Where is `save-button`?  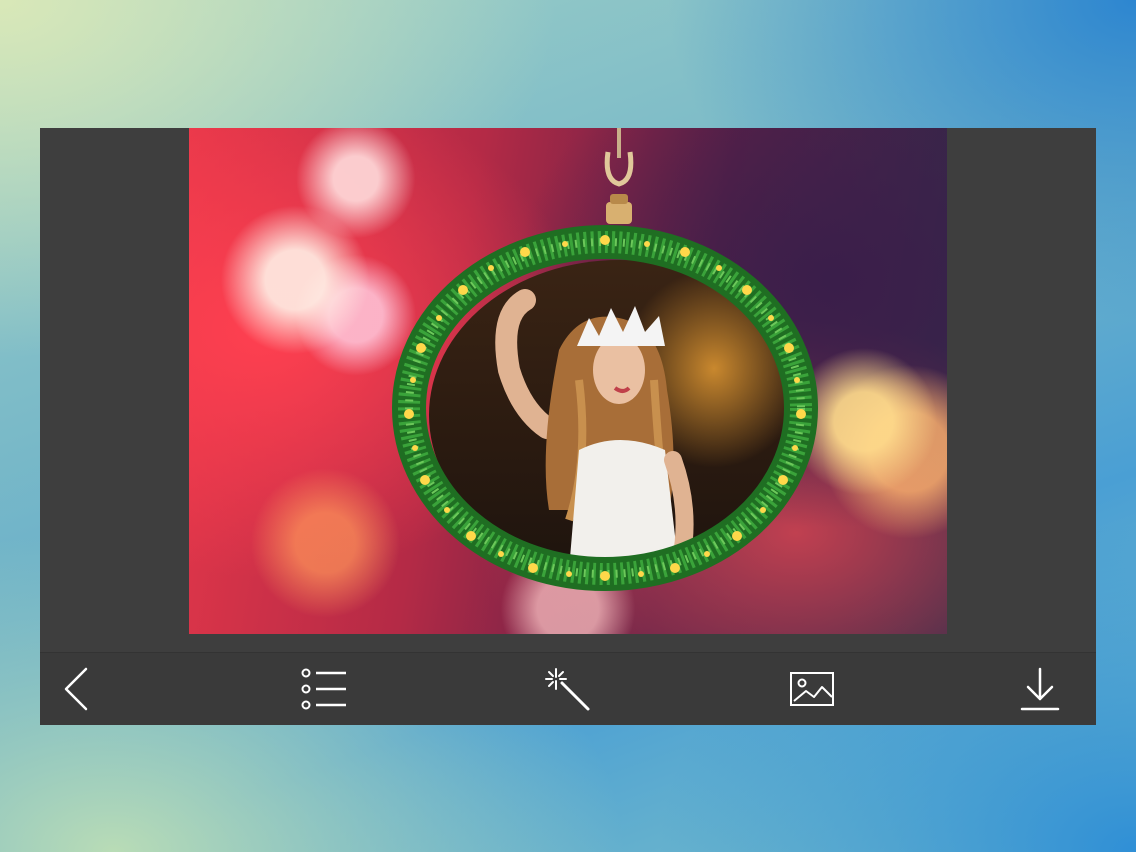 save-button is located at coordinates (1040, 689).